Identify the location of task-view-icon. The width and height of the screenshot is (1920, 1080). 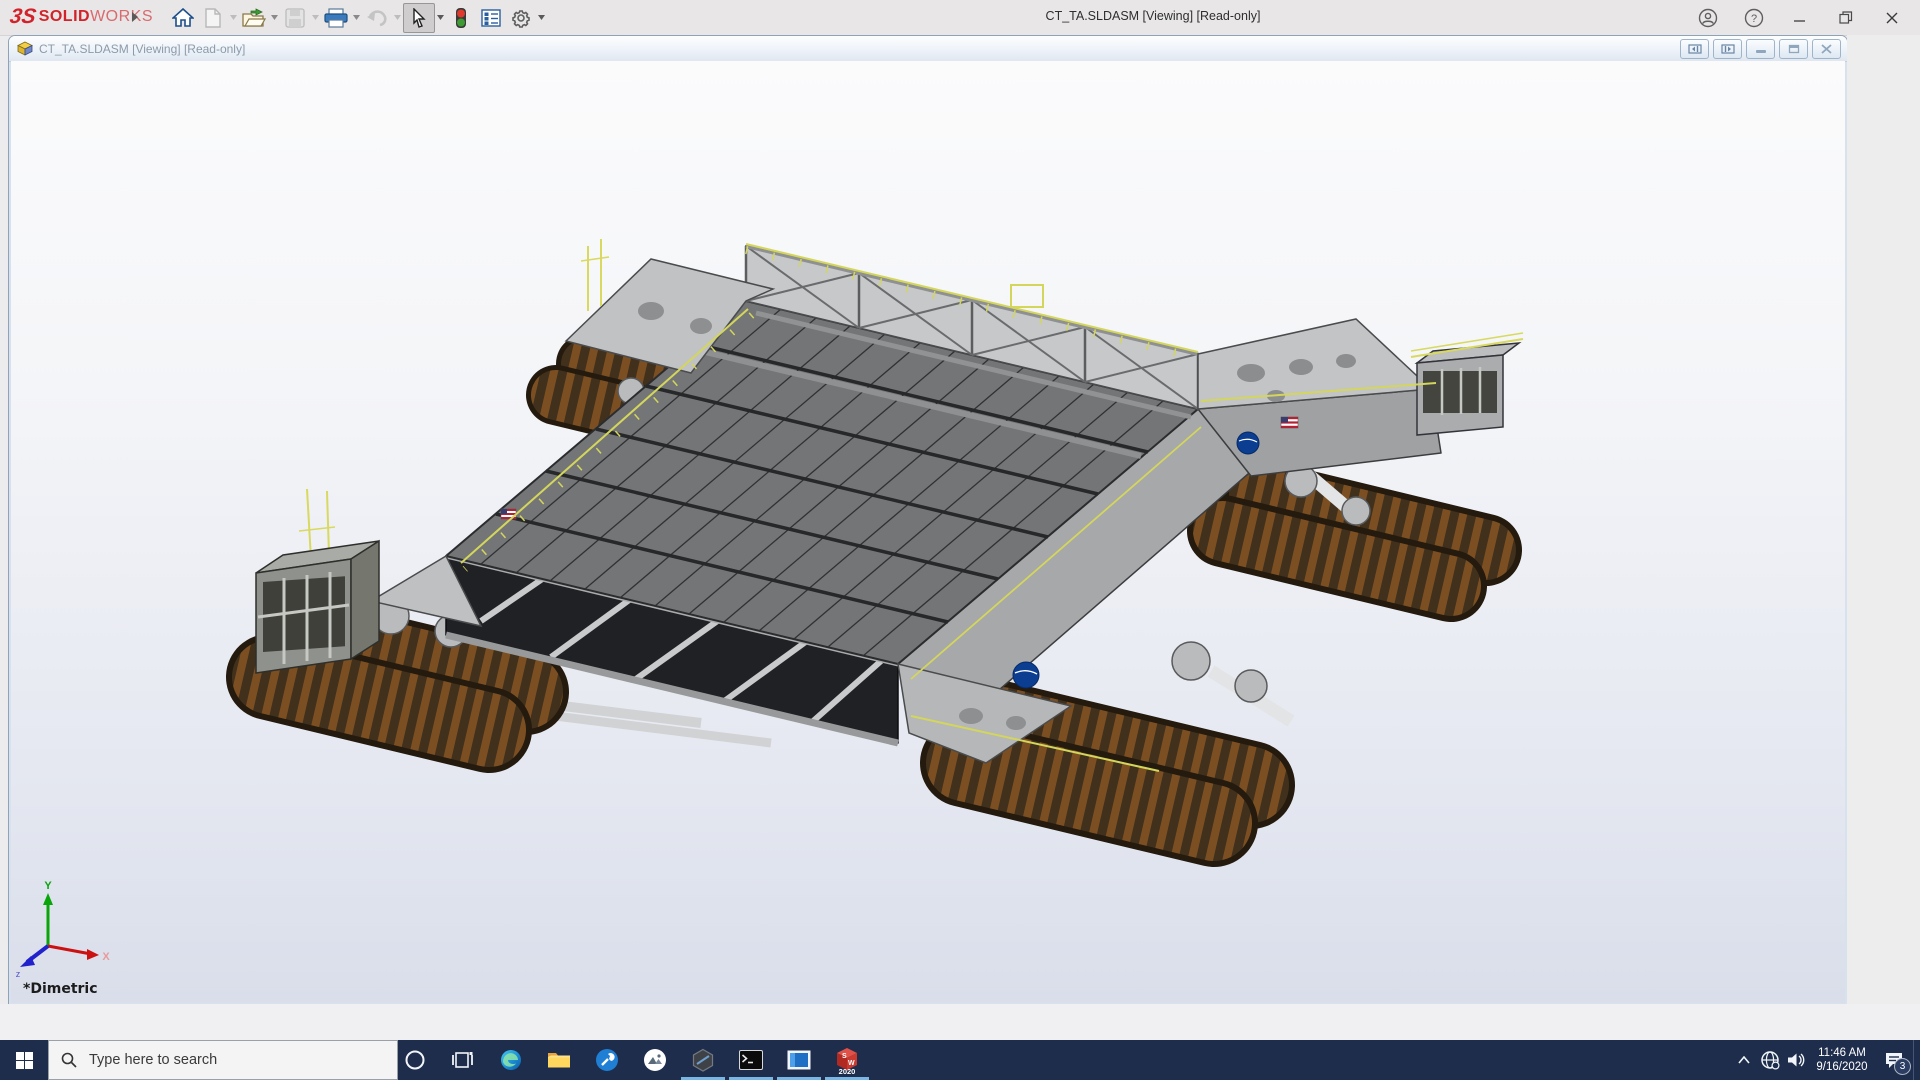
(463, 1060).